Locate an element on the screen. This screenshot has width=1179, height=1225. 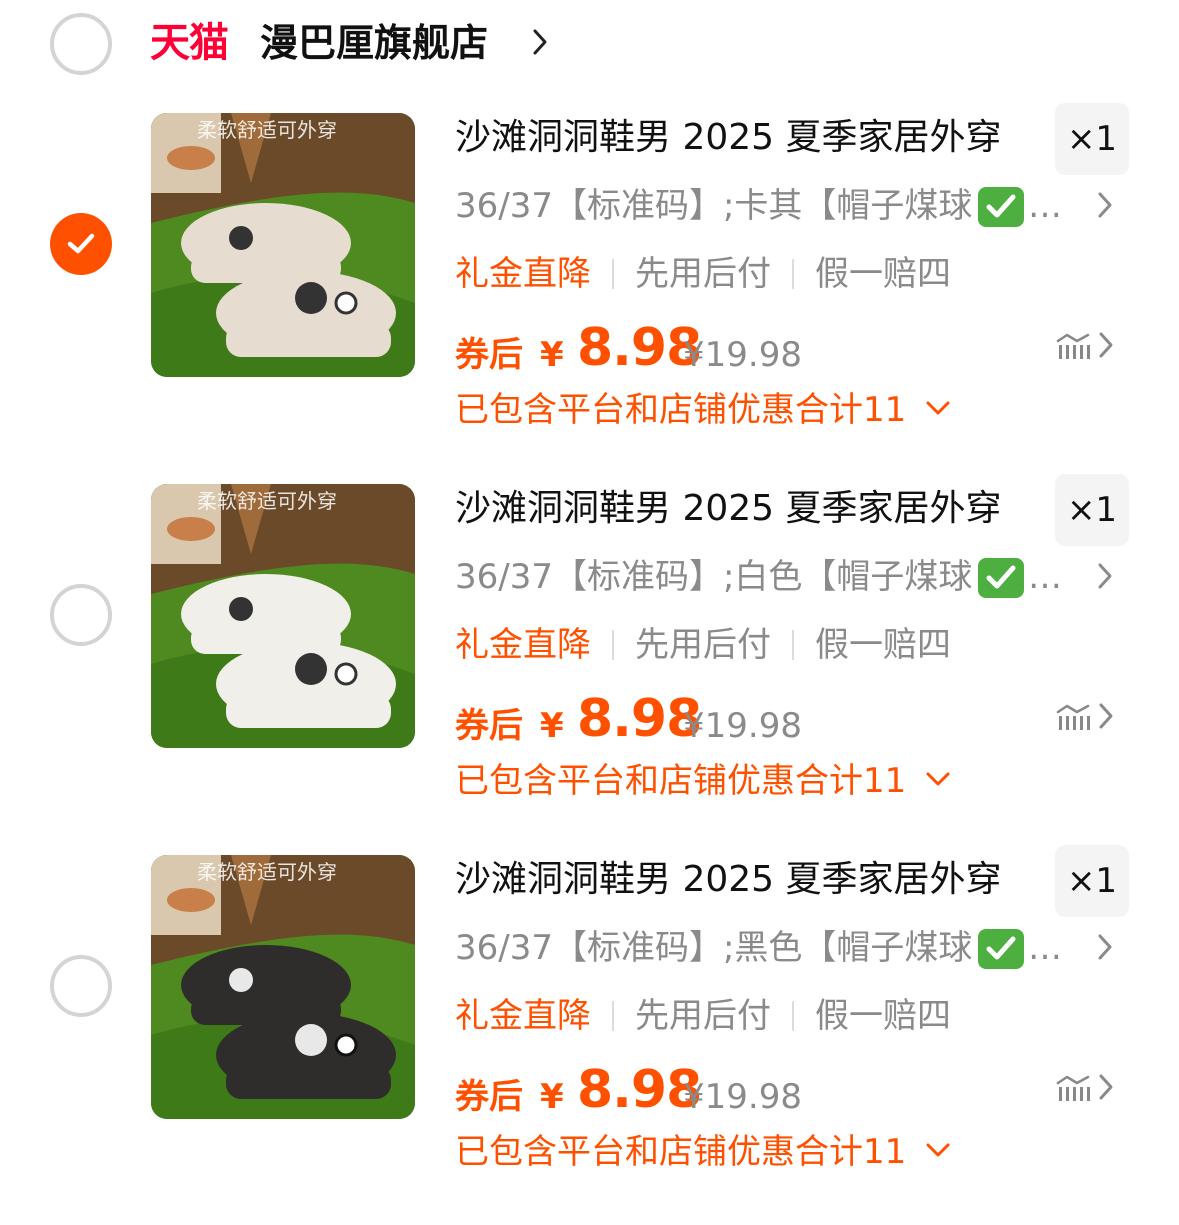
sku-selector: 36/37【标准码】;黑色【帽子煤球 is located at coordinates (713, 948).